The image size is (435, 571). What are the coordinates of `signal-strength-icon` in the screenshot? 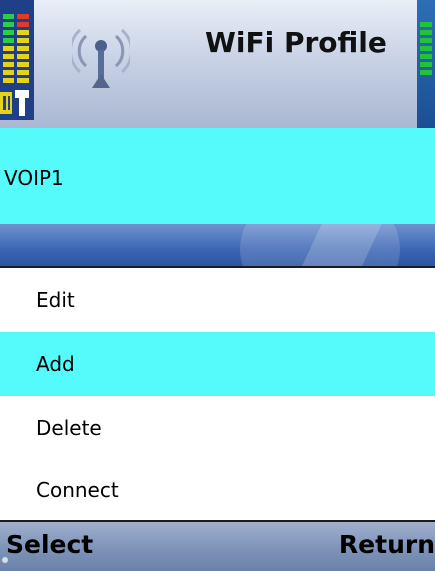 It's located at (16, 50).